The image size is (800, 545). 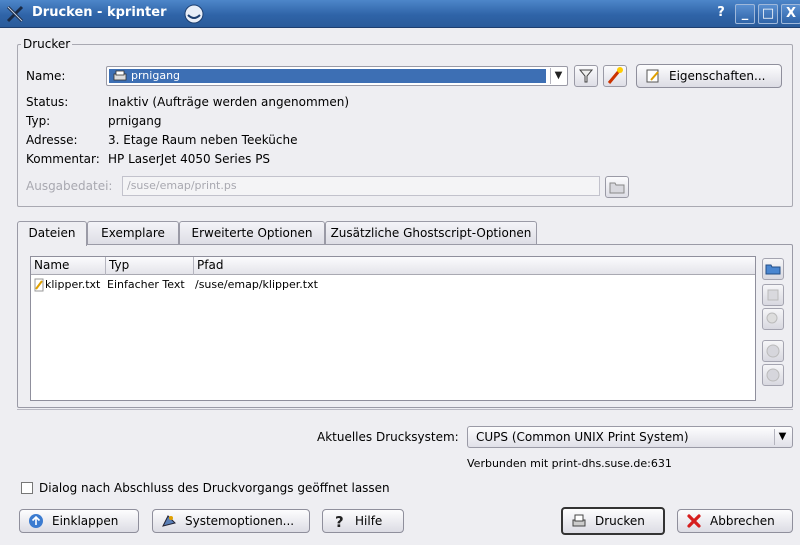 What do you see at coordinates (133, 233) in the screenshot?
I see `tab-exemplare: Exemplare` at bounding box center [133, 233].